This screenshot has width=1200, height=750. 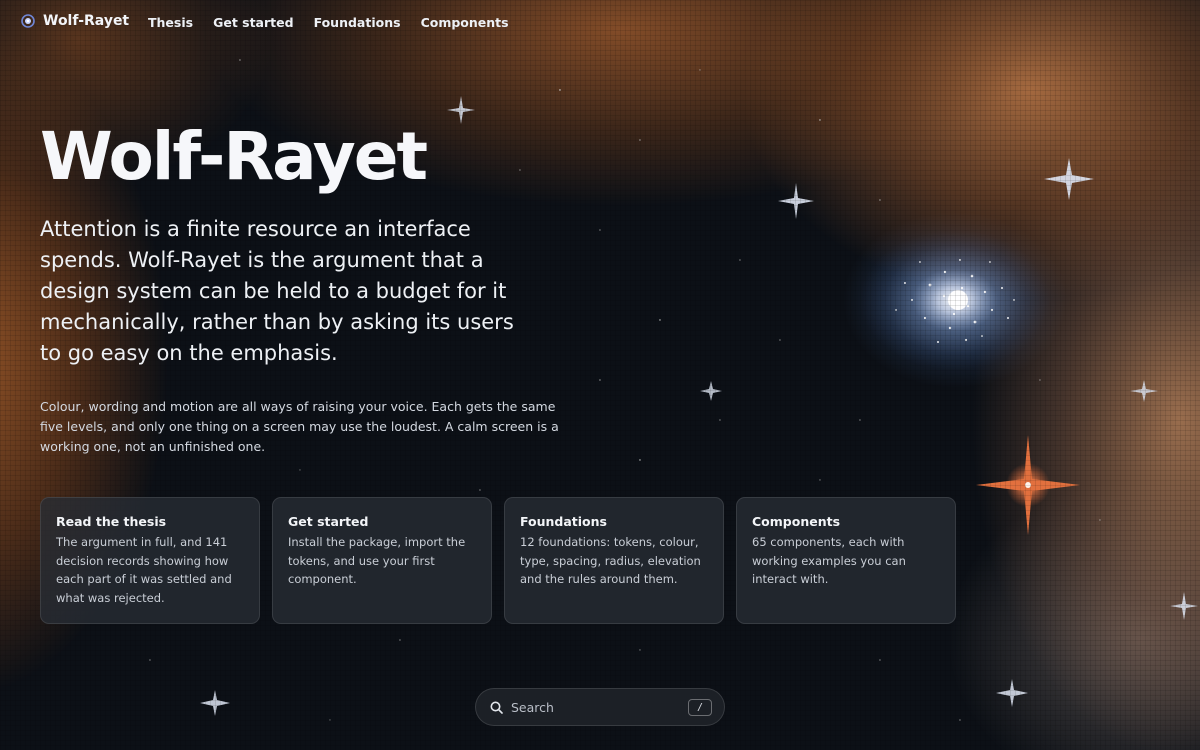 I want to click on nav-link-thesis: Thesis, so click(x=170, y=22).